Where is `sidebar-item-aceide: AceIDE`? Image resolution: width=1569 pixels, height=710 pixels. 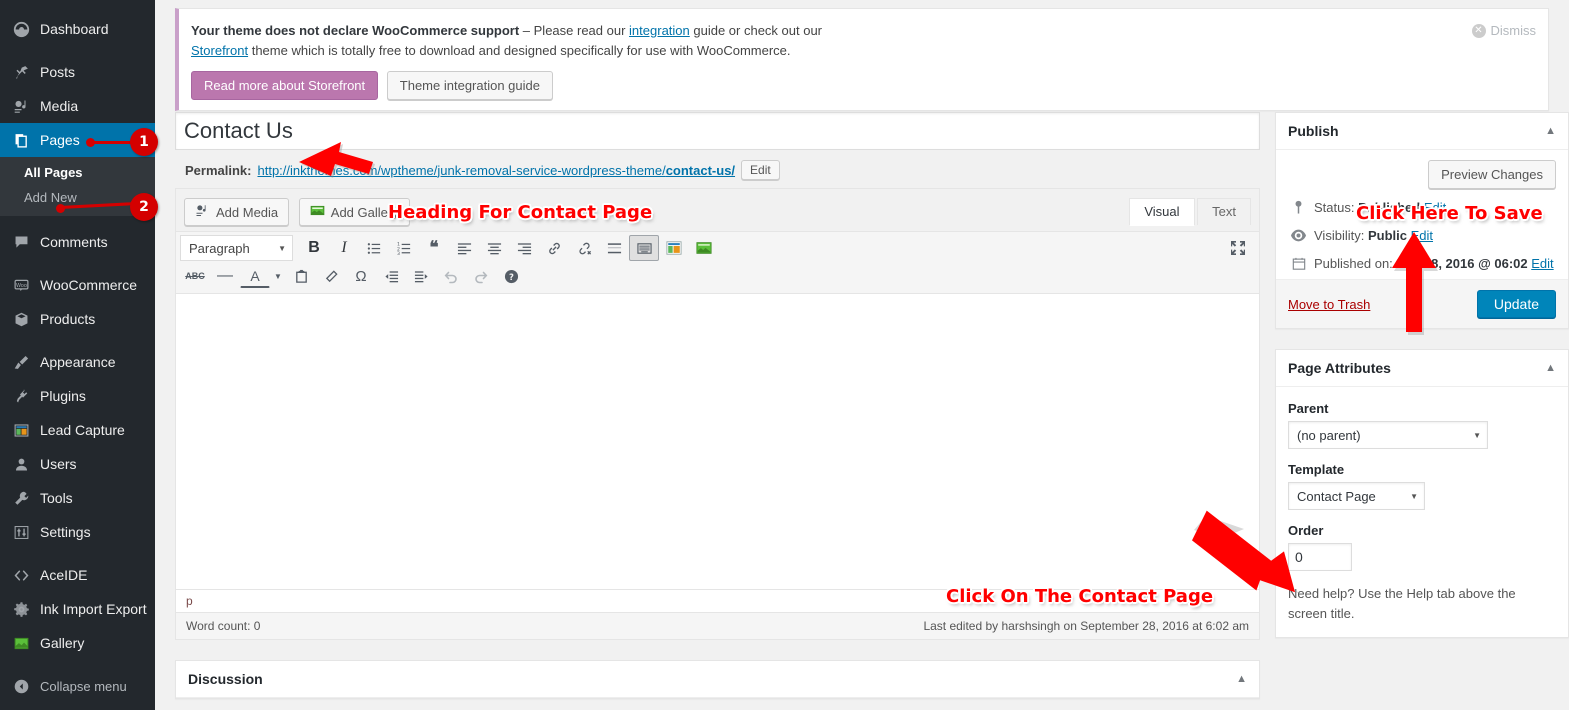
sidebar-item-aceide: AceIDE is located at coordinates (77, 575).